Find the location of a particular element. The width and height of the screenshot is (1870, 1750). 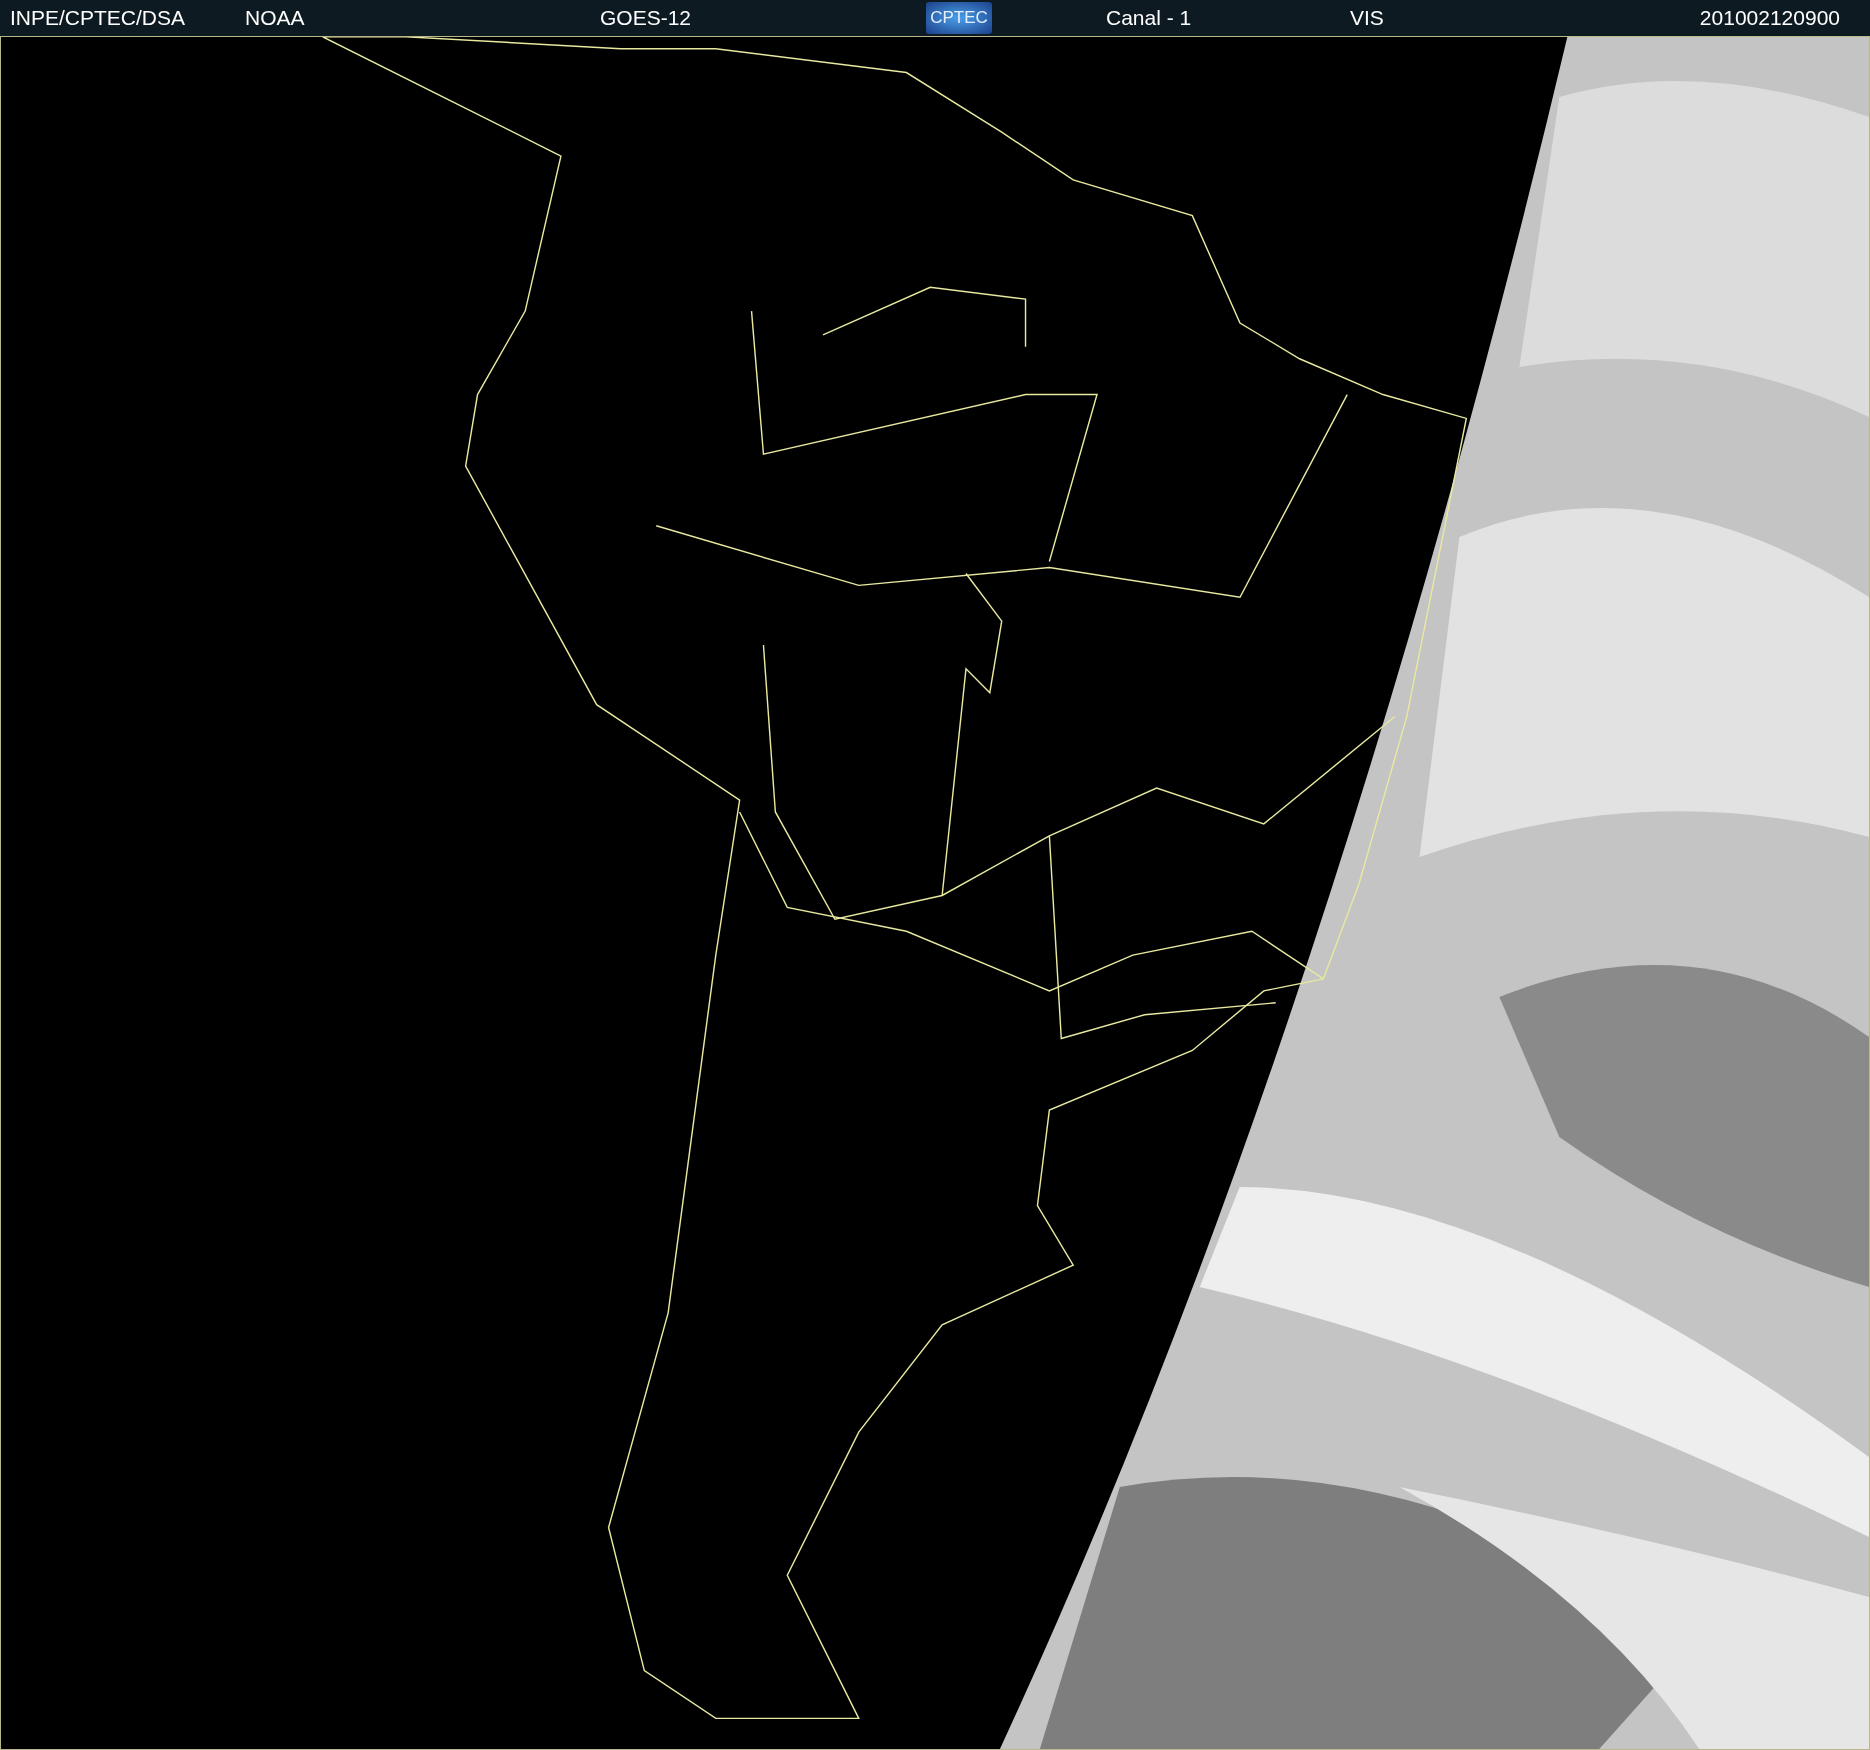

channel-label: Canal - 1 is located at coordinates (1149, 18).